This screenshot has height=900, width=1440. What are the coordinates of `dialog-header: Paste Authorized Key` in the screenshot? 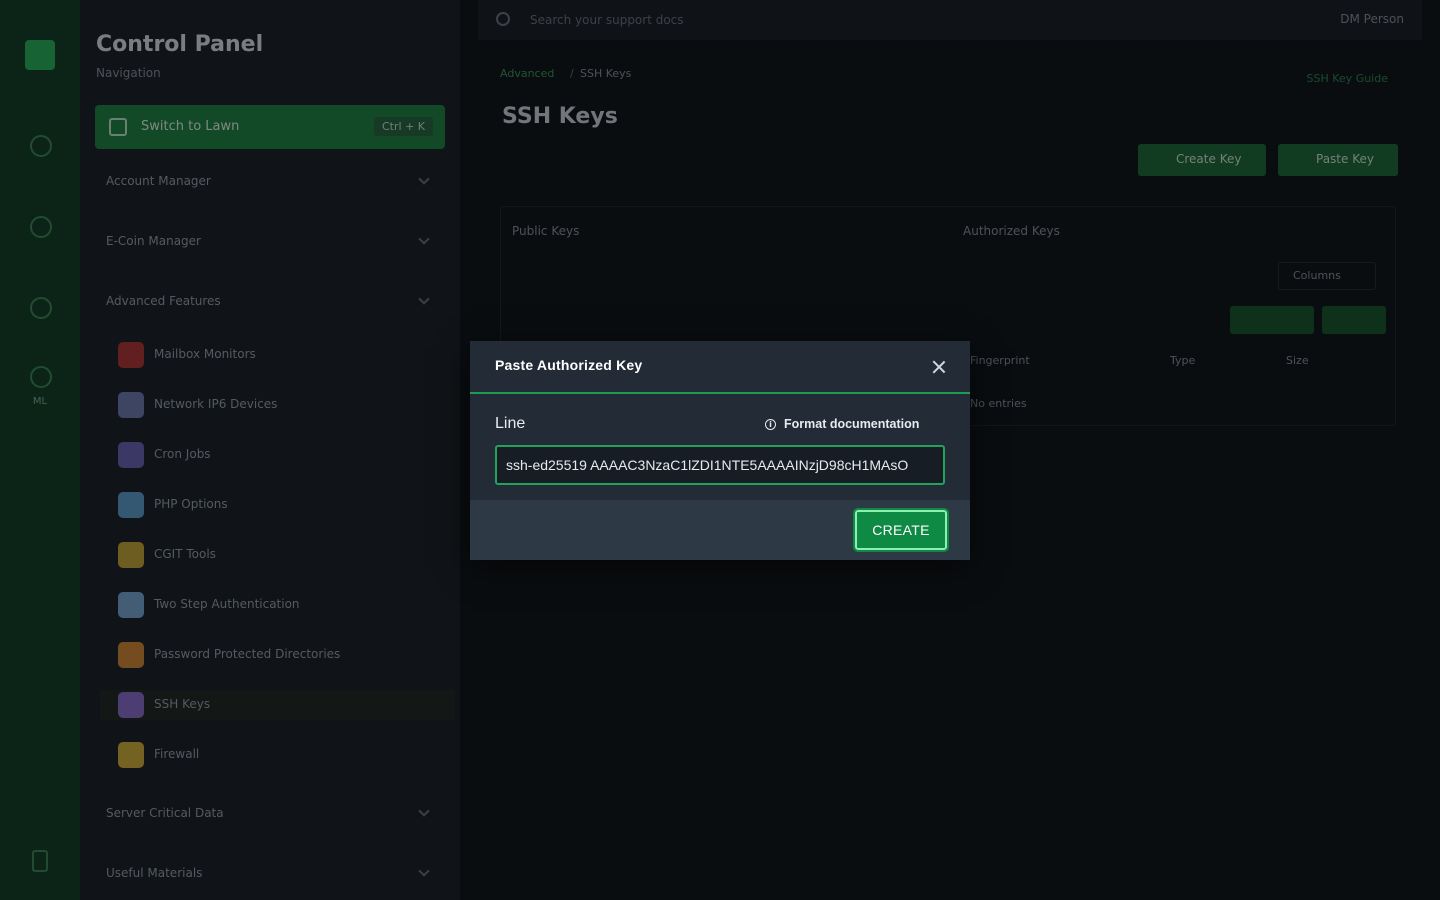 It's located at (720, 367).